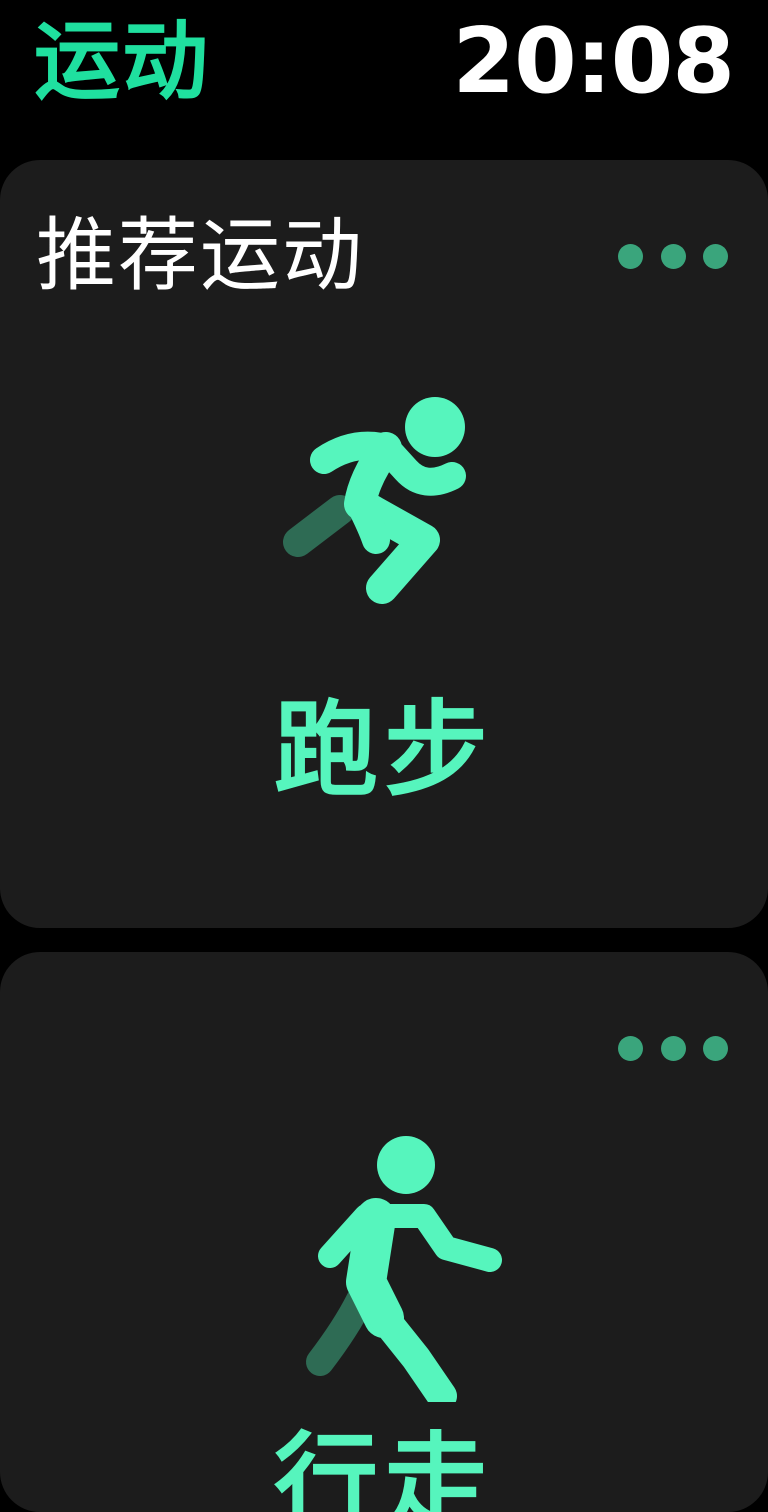  I want to click on app-title: 运动, so click(122, 62).